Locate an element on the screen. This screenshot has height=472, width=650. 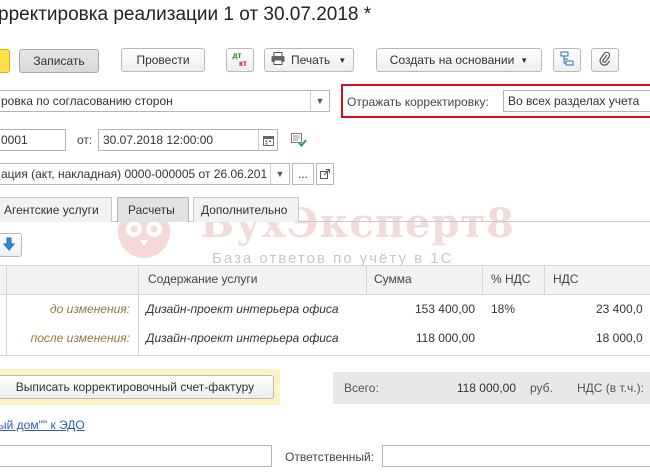
print-button: Печать ▼ is located at coordinates (309, 60).